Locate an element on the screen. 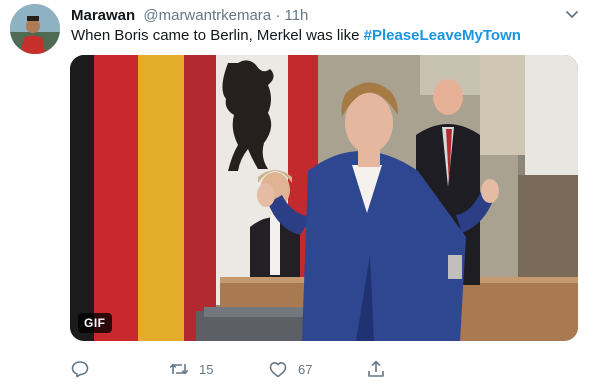  share-icon is located at coordinates (376, 369).